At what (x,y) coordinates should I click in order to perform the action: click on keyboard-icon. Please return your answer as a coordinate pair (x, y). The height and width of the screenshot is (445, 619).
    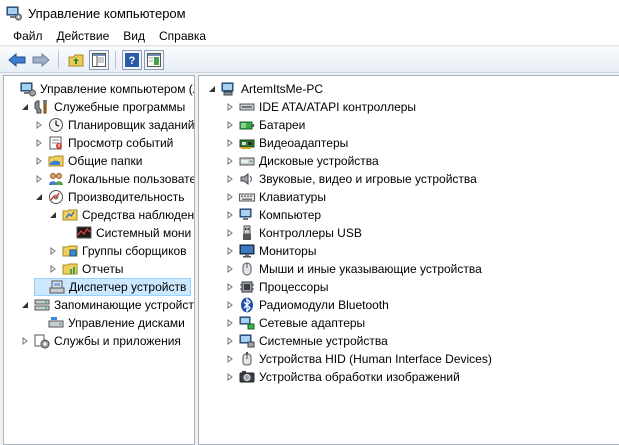
    Looking at the image, I should click on (247, 197).